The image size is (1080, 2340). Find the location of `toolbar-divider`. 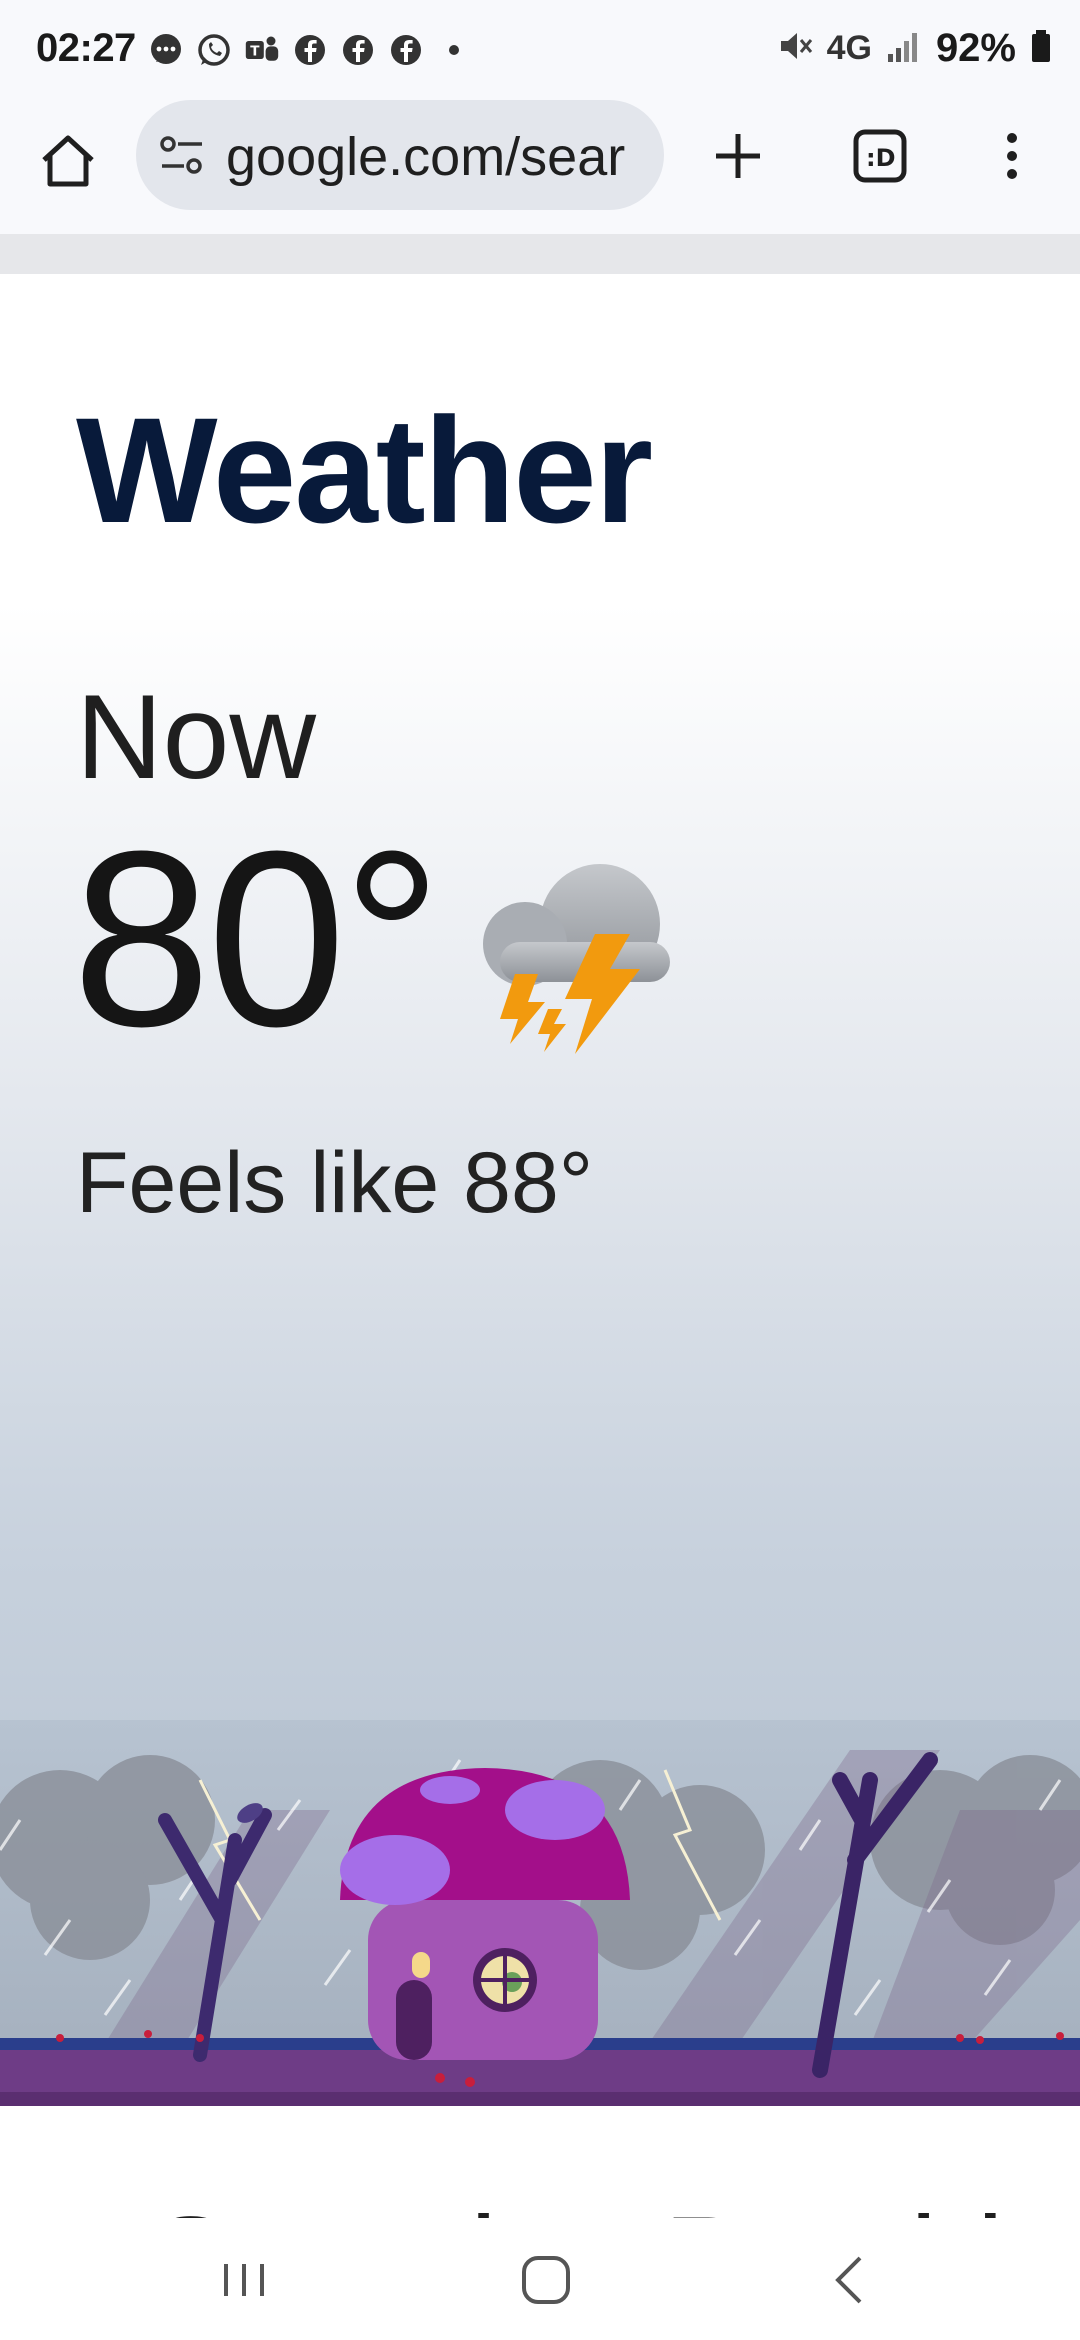

toolbar-divider is located at coordinates (540, 254).